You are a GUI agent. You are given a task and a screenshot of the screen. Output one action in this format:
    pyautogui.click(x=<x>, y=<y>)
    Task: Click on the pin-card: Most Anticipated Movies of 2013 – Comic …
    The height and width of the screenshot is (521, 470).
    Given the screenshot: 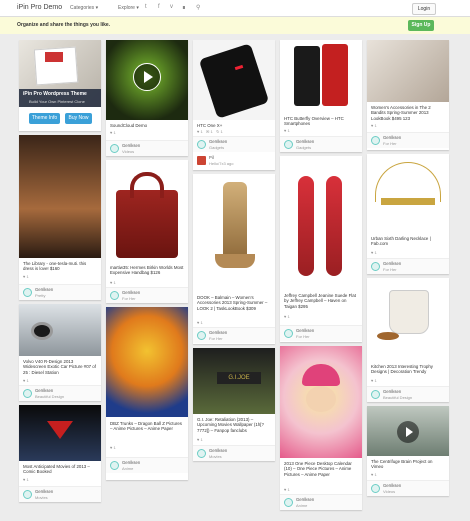 What is the action you would take?
    pyautogui.click(x=60, y=453)
    